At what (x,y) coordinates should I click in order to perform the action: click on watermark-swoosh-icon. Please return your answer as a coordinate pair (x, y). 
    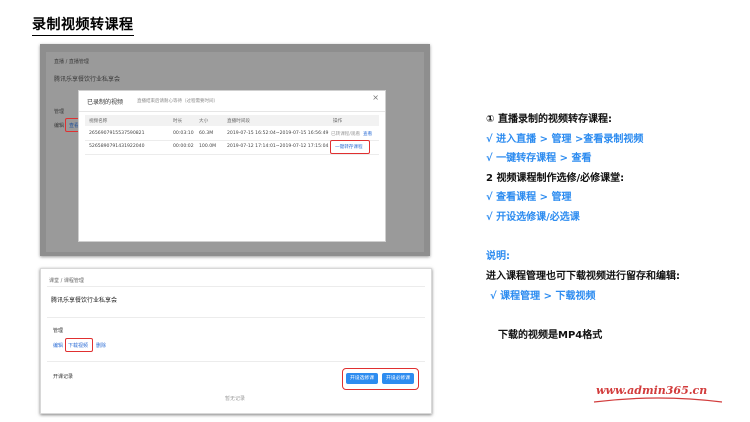
    Looking at the image, I should click on (658, 400).